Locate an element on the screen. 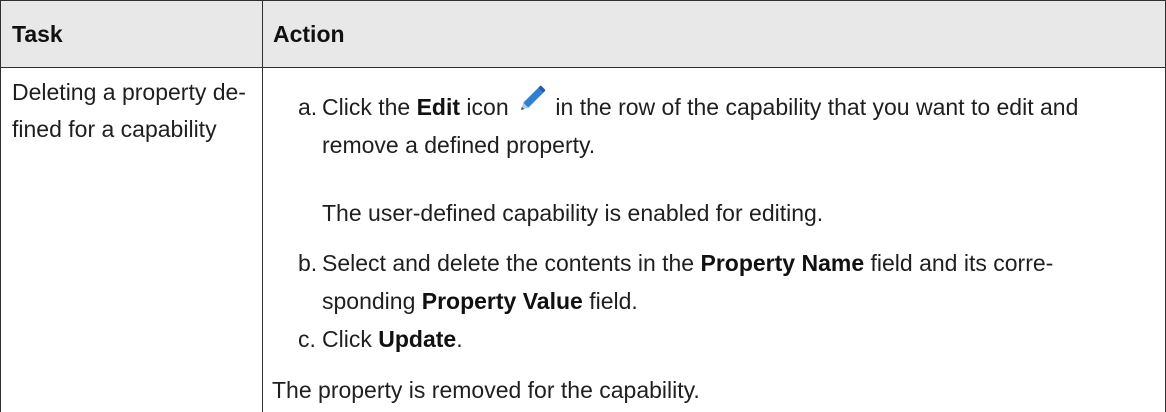  column-header-action: Action is located at coordinates (309, 34).